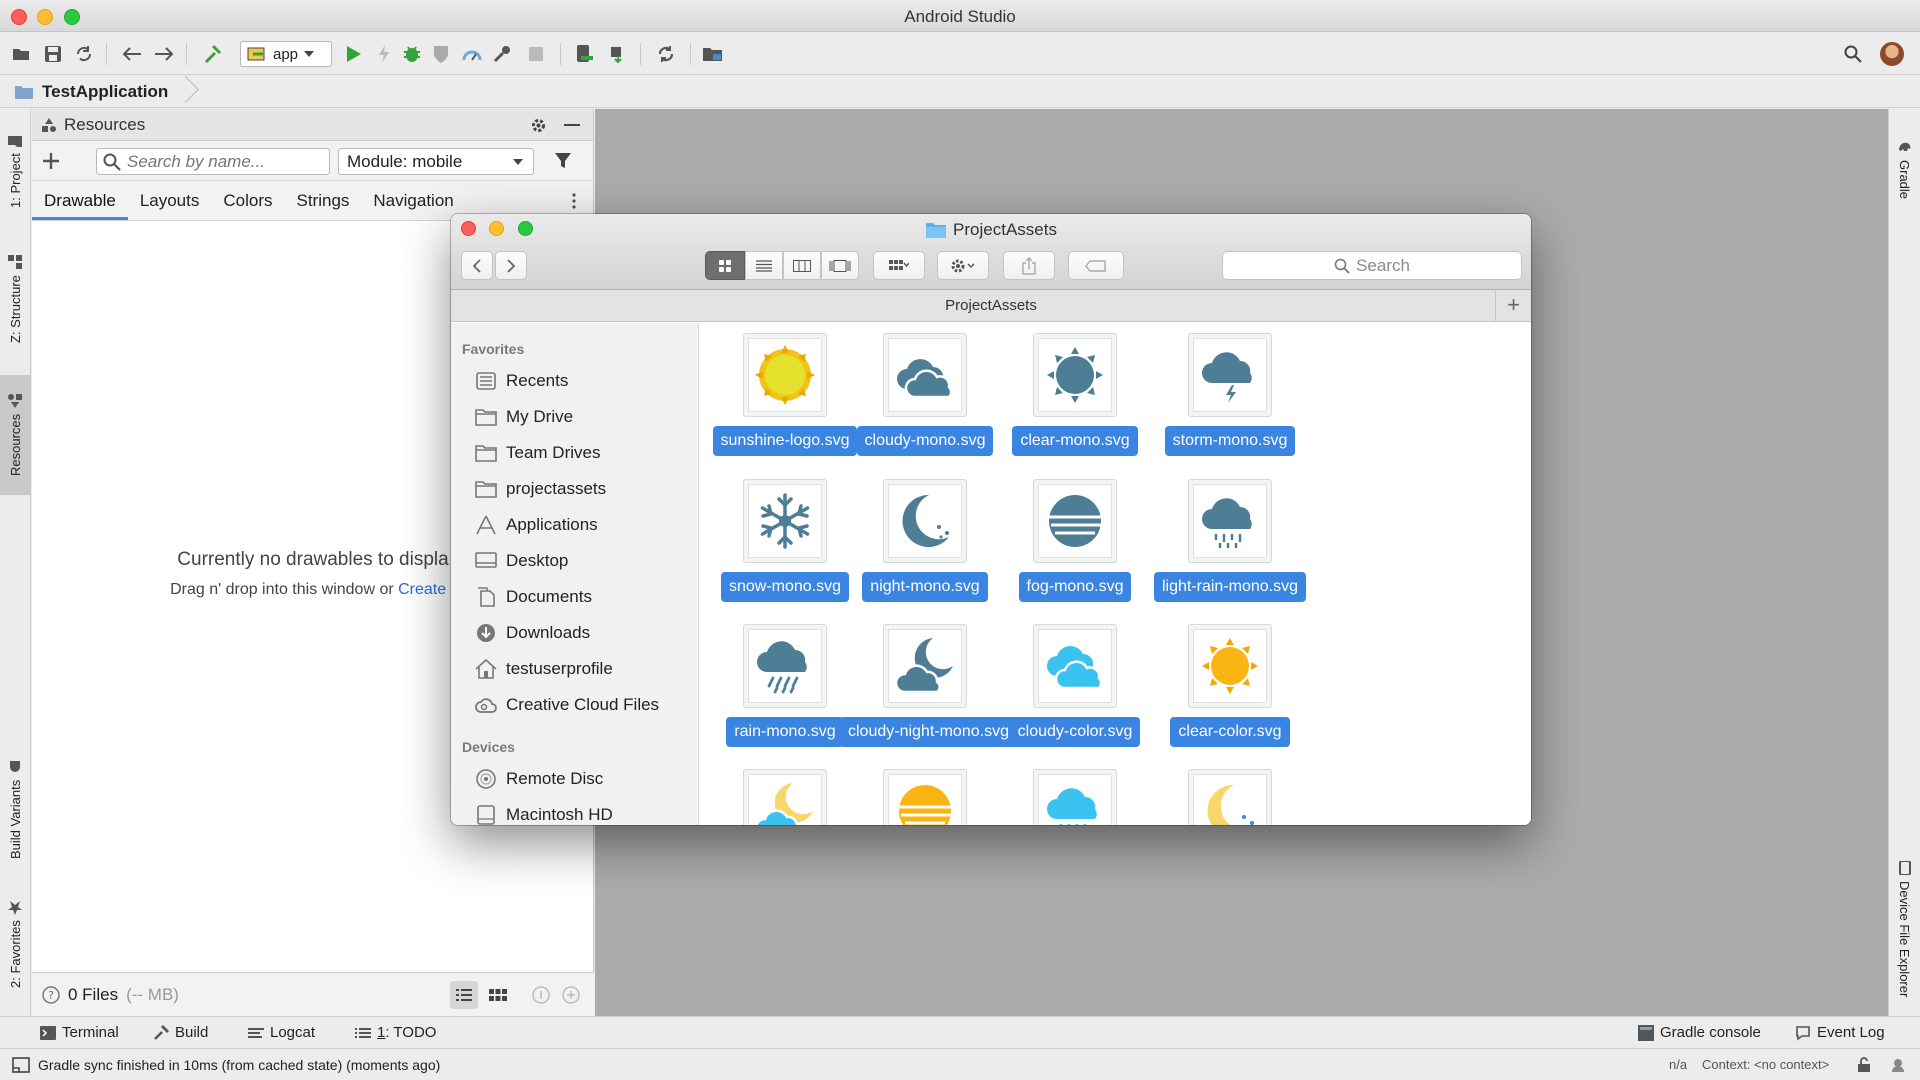 This screenshot has height=1080, width=1920. I want to click on apply-changes-icon, so click(384, 54).